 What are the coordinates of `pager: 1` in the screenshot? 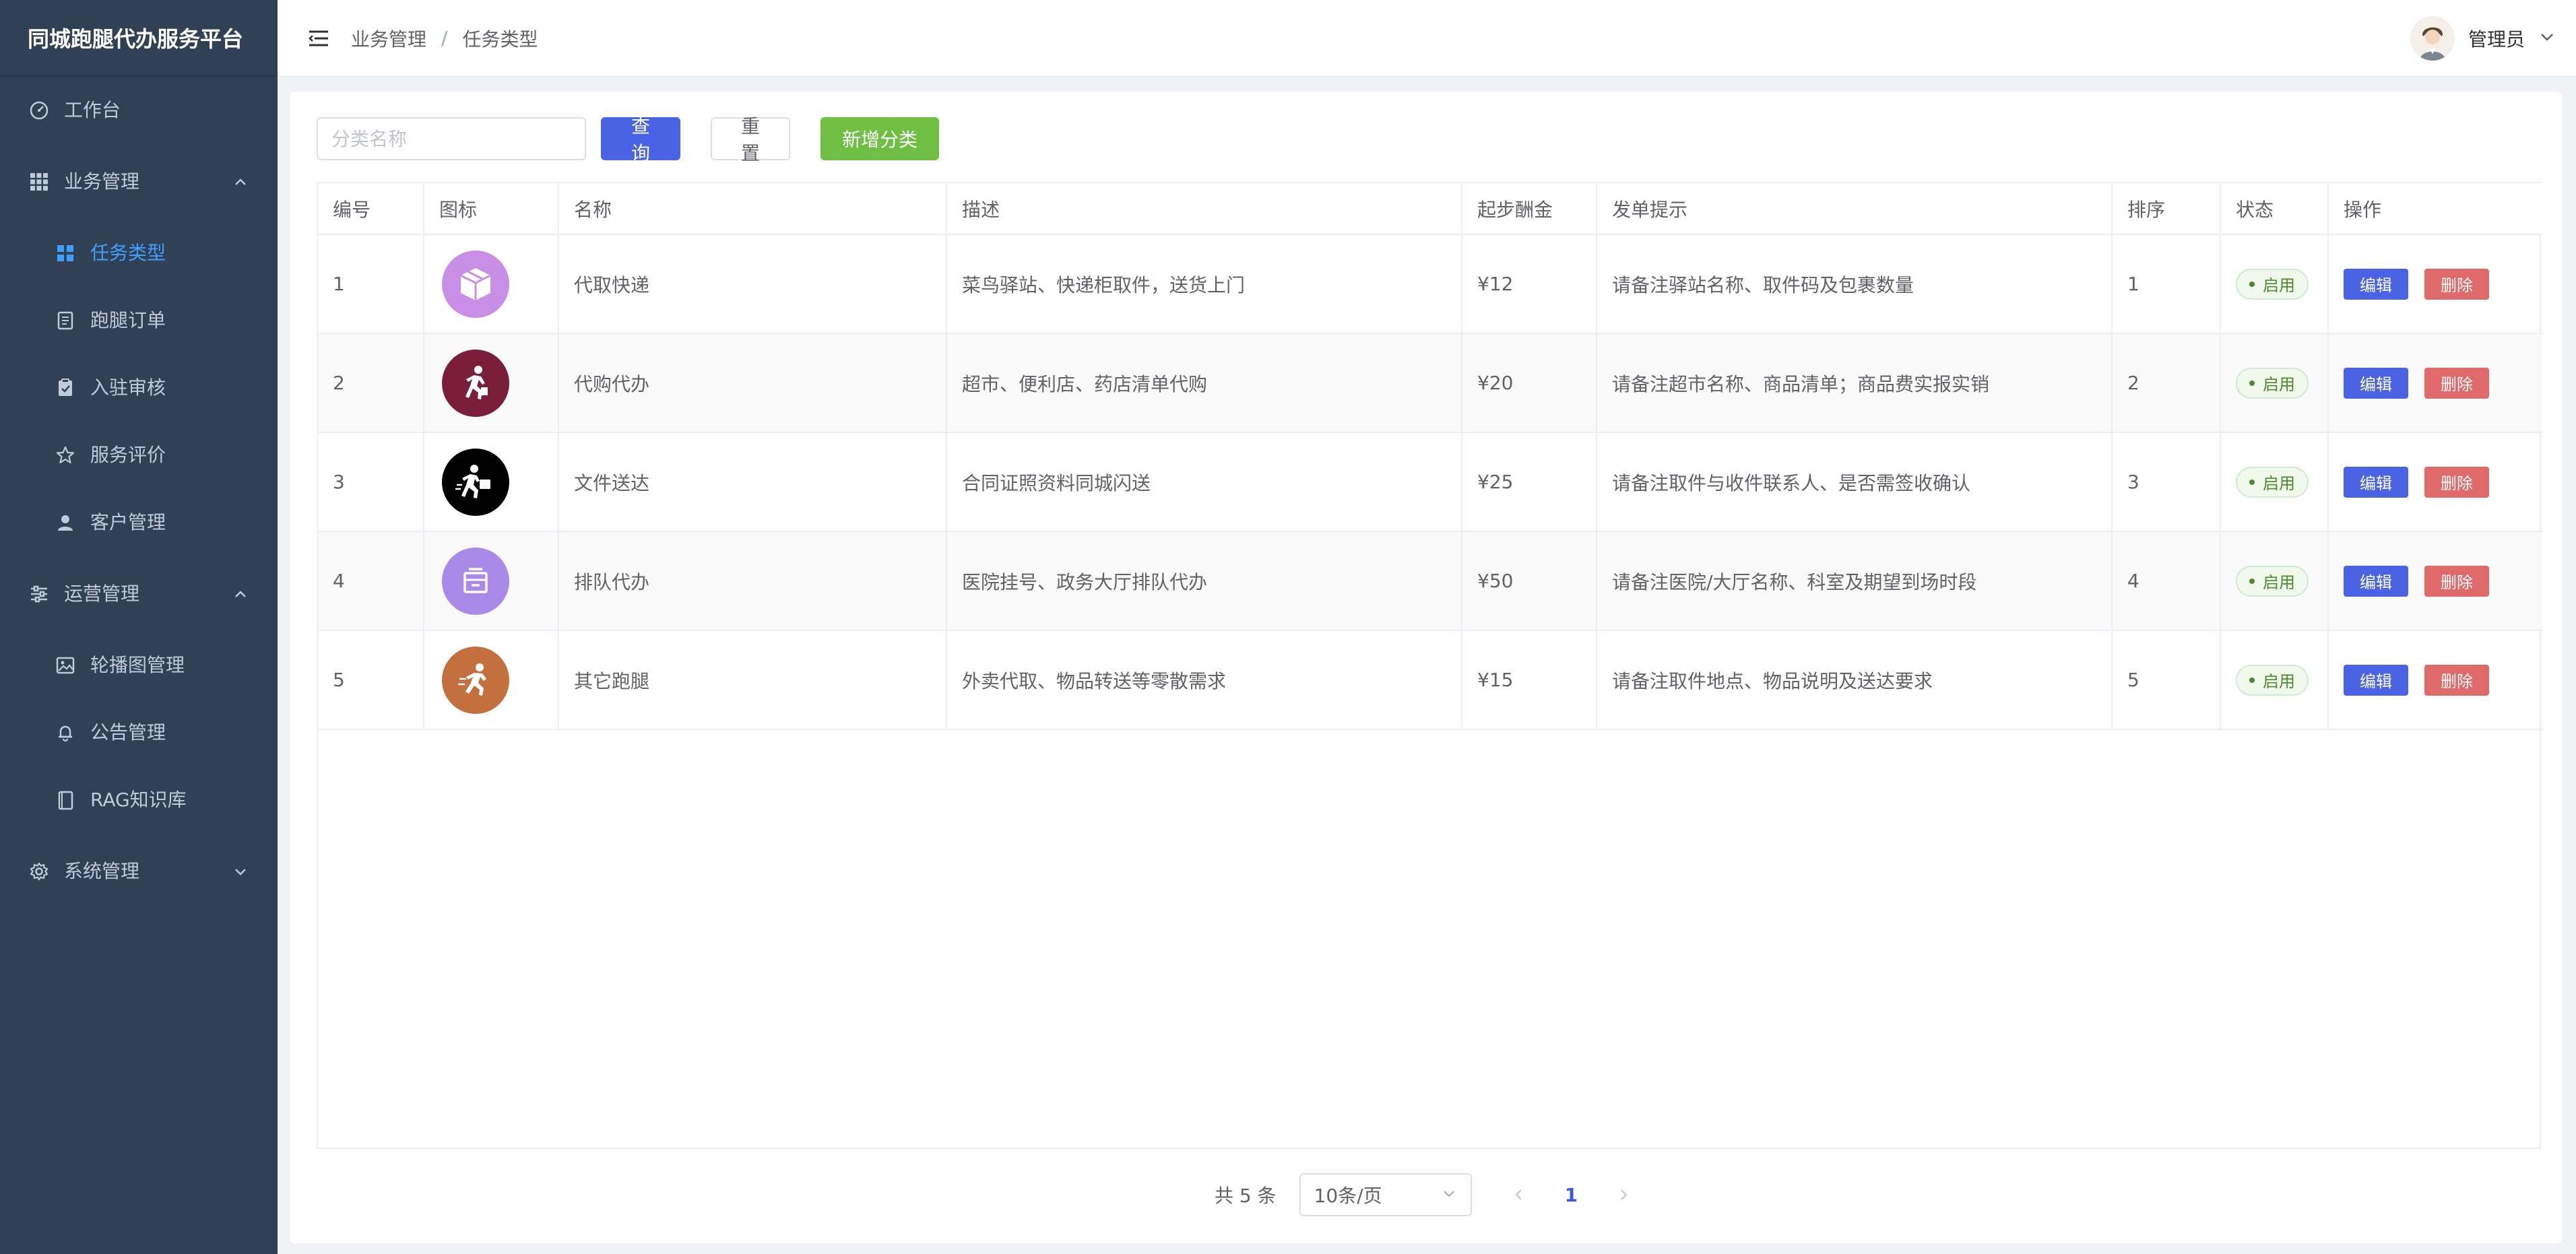 It's located at (1571, 1194).